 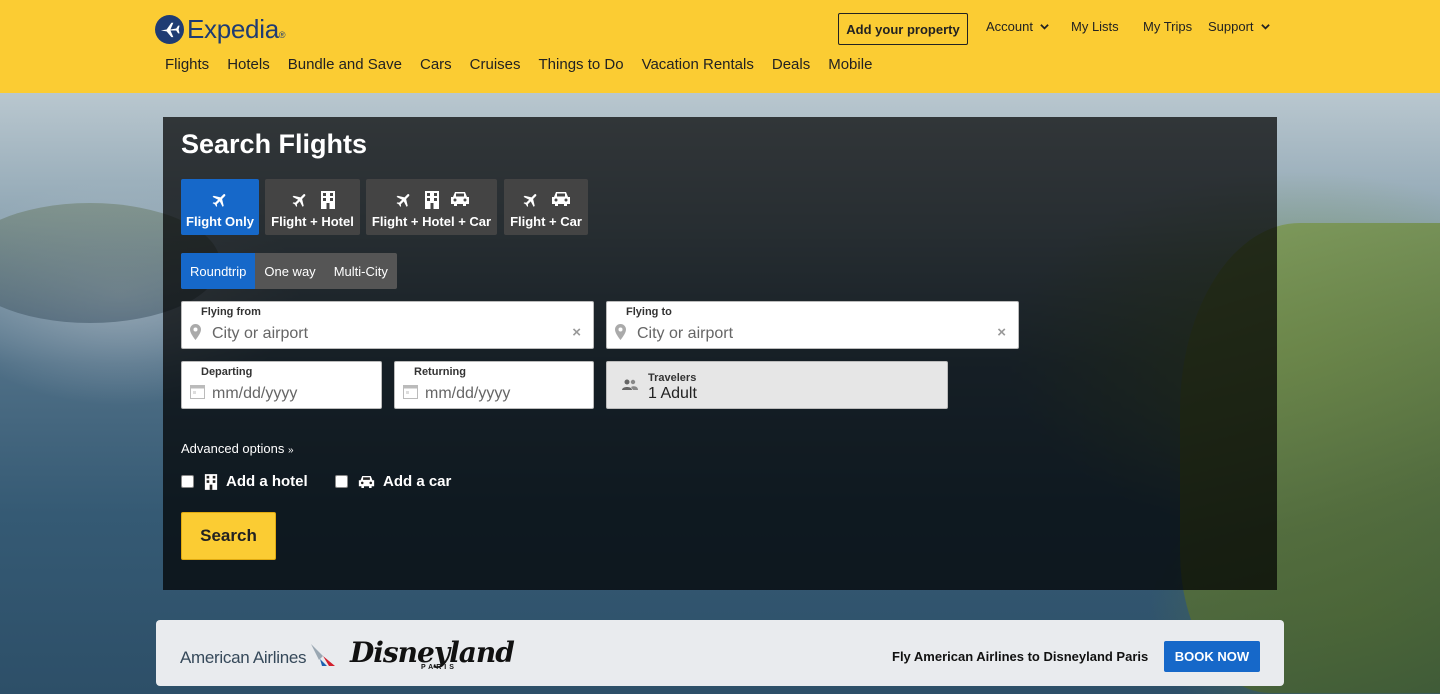 What do you see at coordinates (274, 144) in the screenshot?
I see `panel-title: Search Flights` at bounding box center [274, 144].